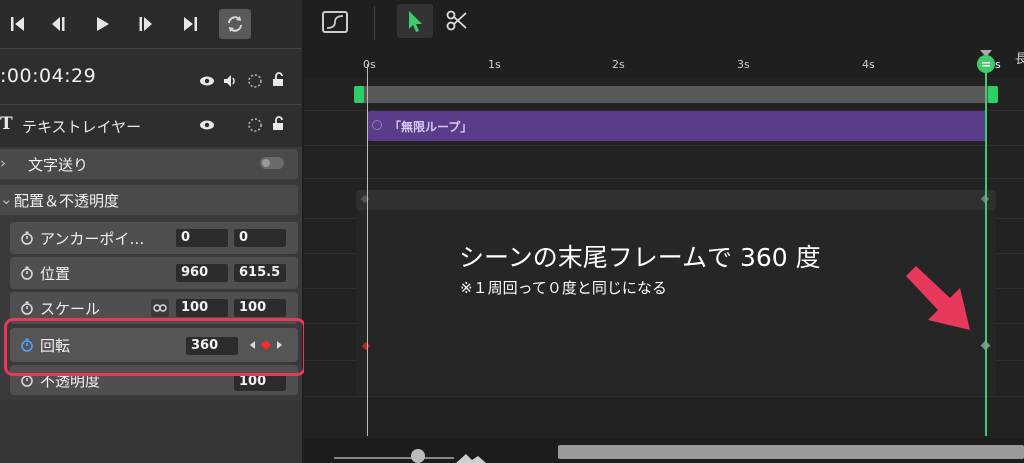  Describe the element at coordinates (160, 308) in the screenshot. I see `link-icon` at that location.